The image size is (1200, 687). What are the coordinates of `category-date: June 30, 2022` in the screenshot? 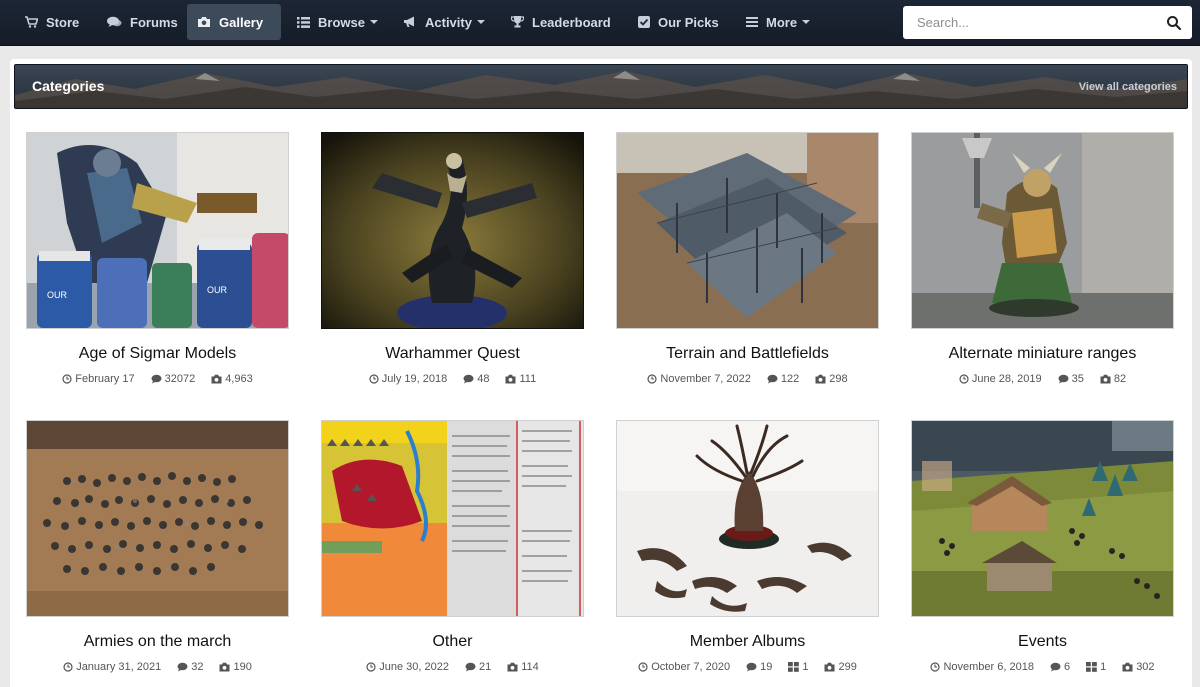 It's located at (414, 667).